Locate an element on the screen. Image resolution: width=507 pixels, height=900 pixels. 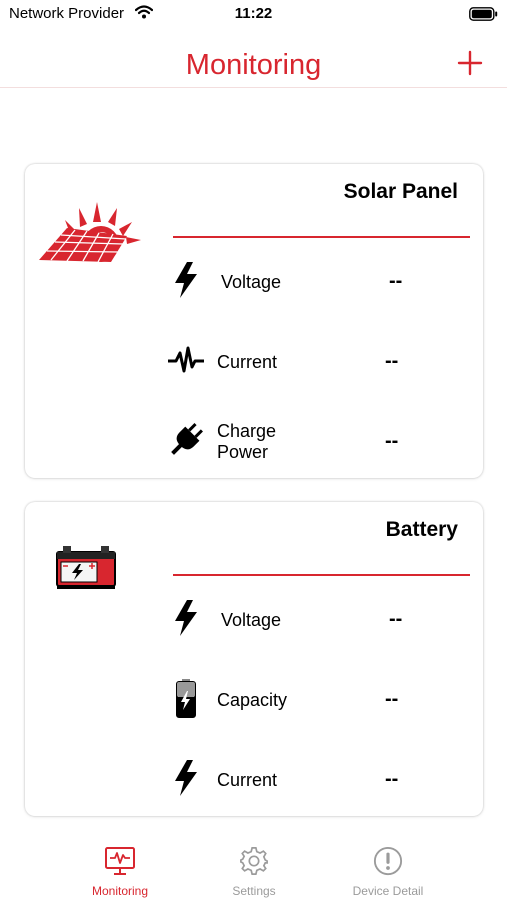
status-bar: Network Provider 11:22 is located at coordinates (253, 15).